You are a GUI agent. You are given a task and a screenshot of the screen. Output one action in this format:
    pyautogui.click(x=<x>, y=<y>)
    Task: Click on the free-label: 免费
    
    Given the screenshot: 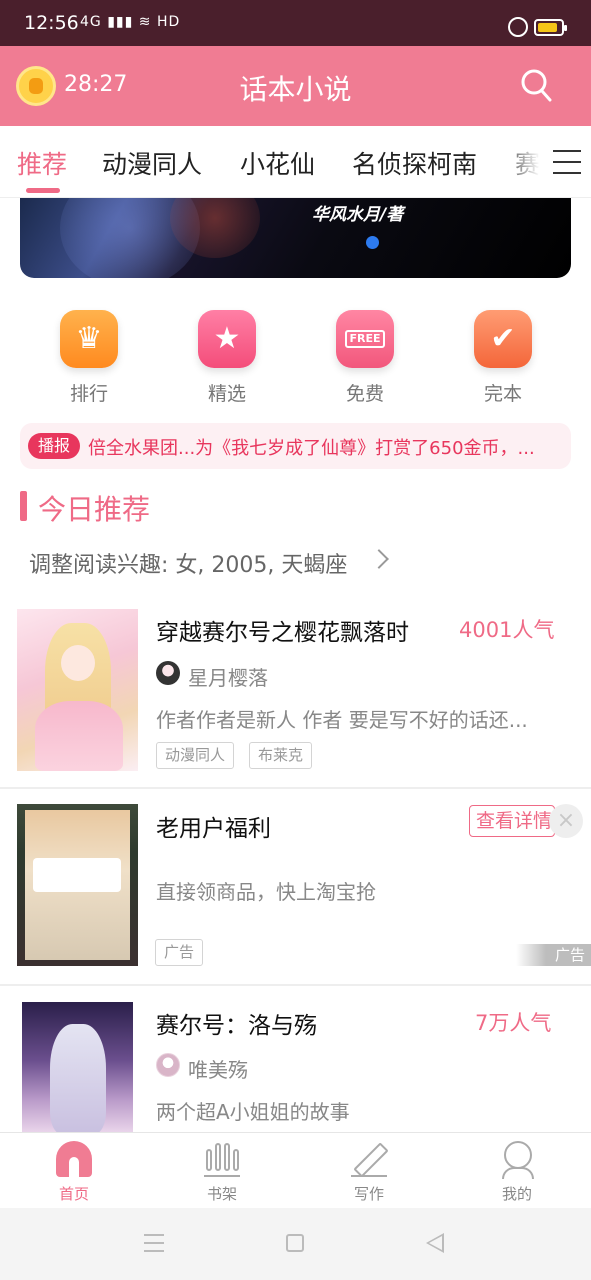 What is the action you would take?
    pyautogui.click(x=364, y=394)
    